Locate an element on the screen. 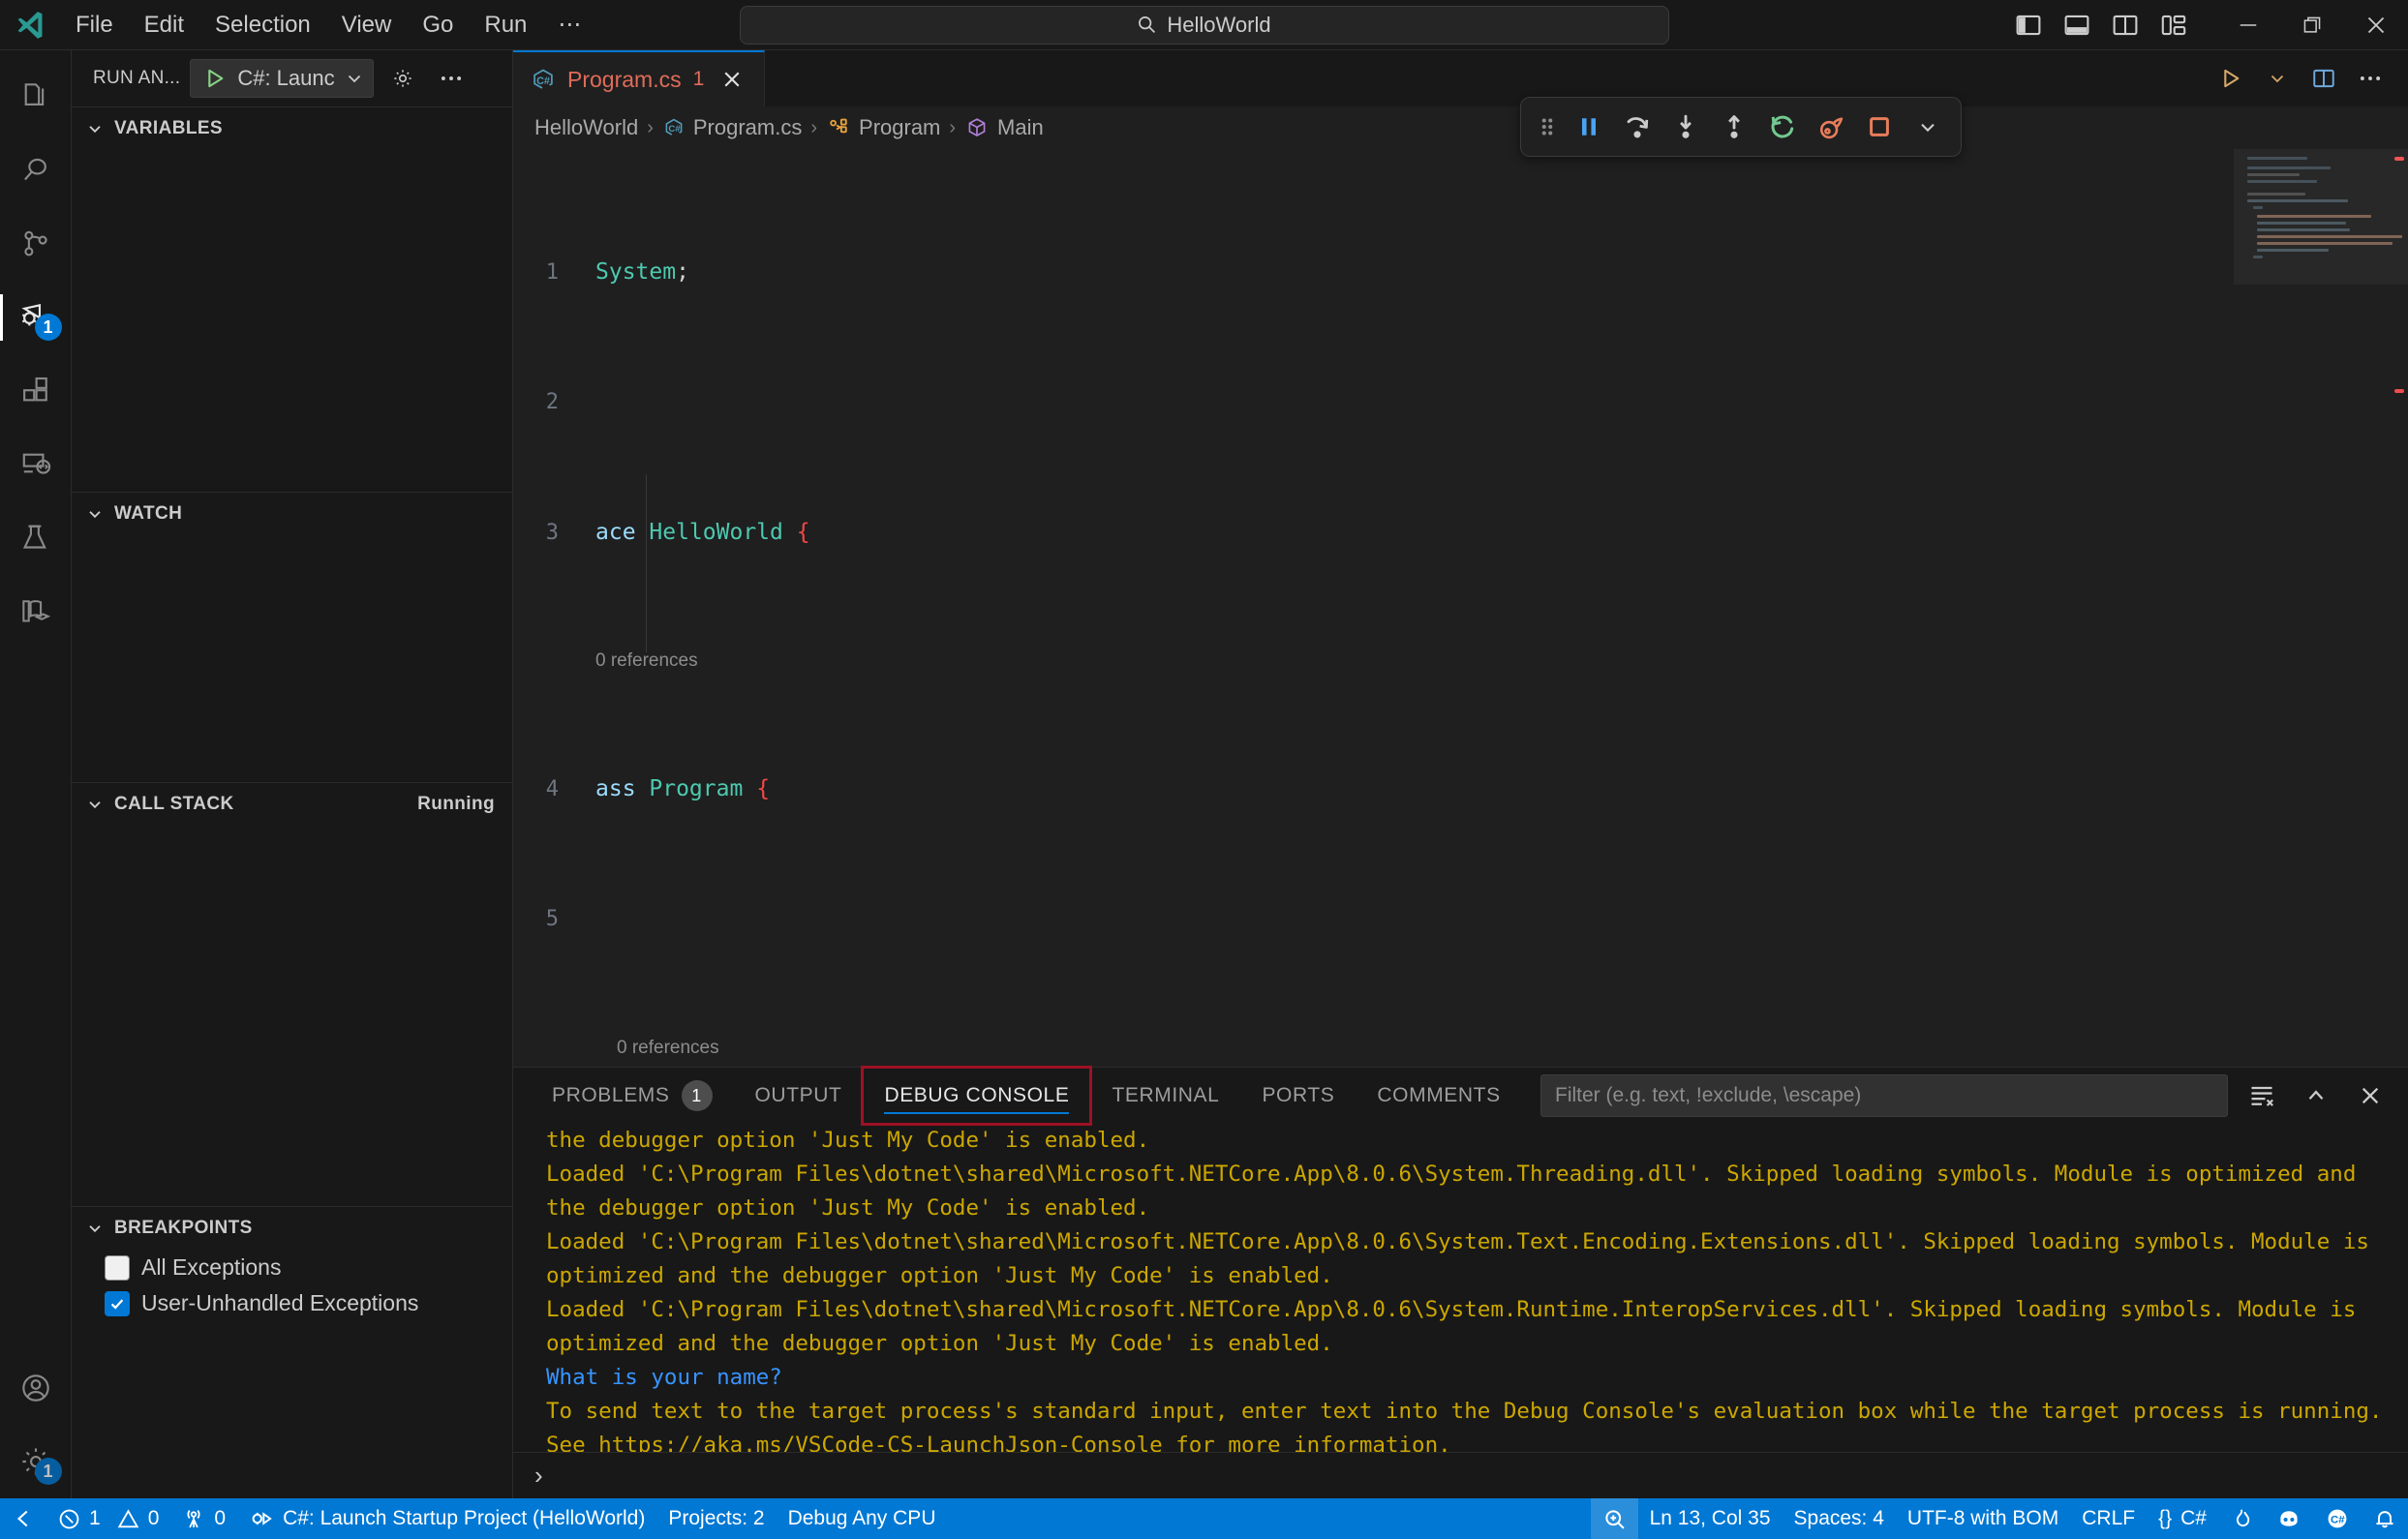 The height and width of the screenshot is (1539, 2408). checkbox-unchecked-icon is located at coordinates (117, 1267).